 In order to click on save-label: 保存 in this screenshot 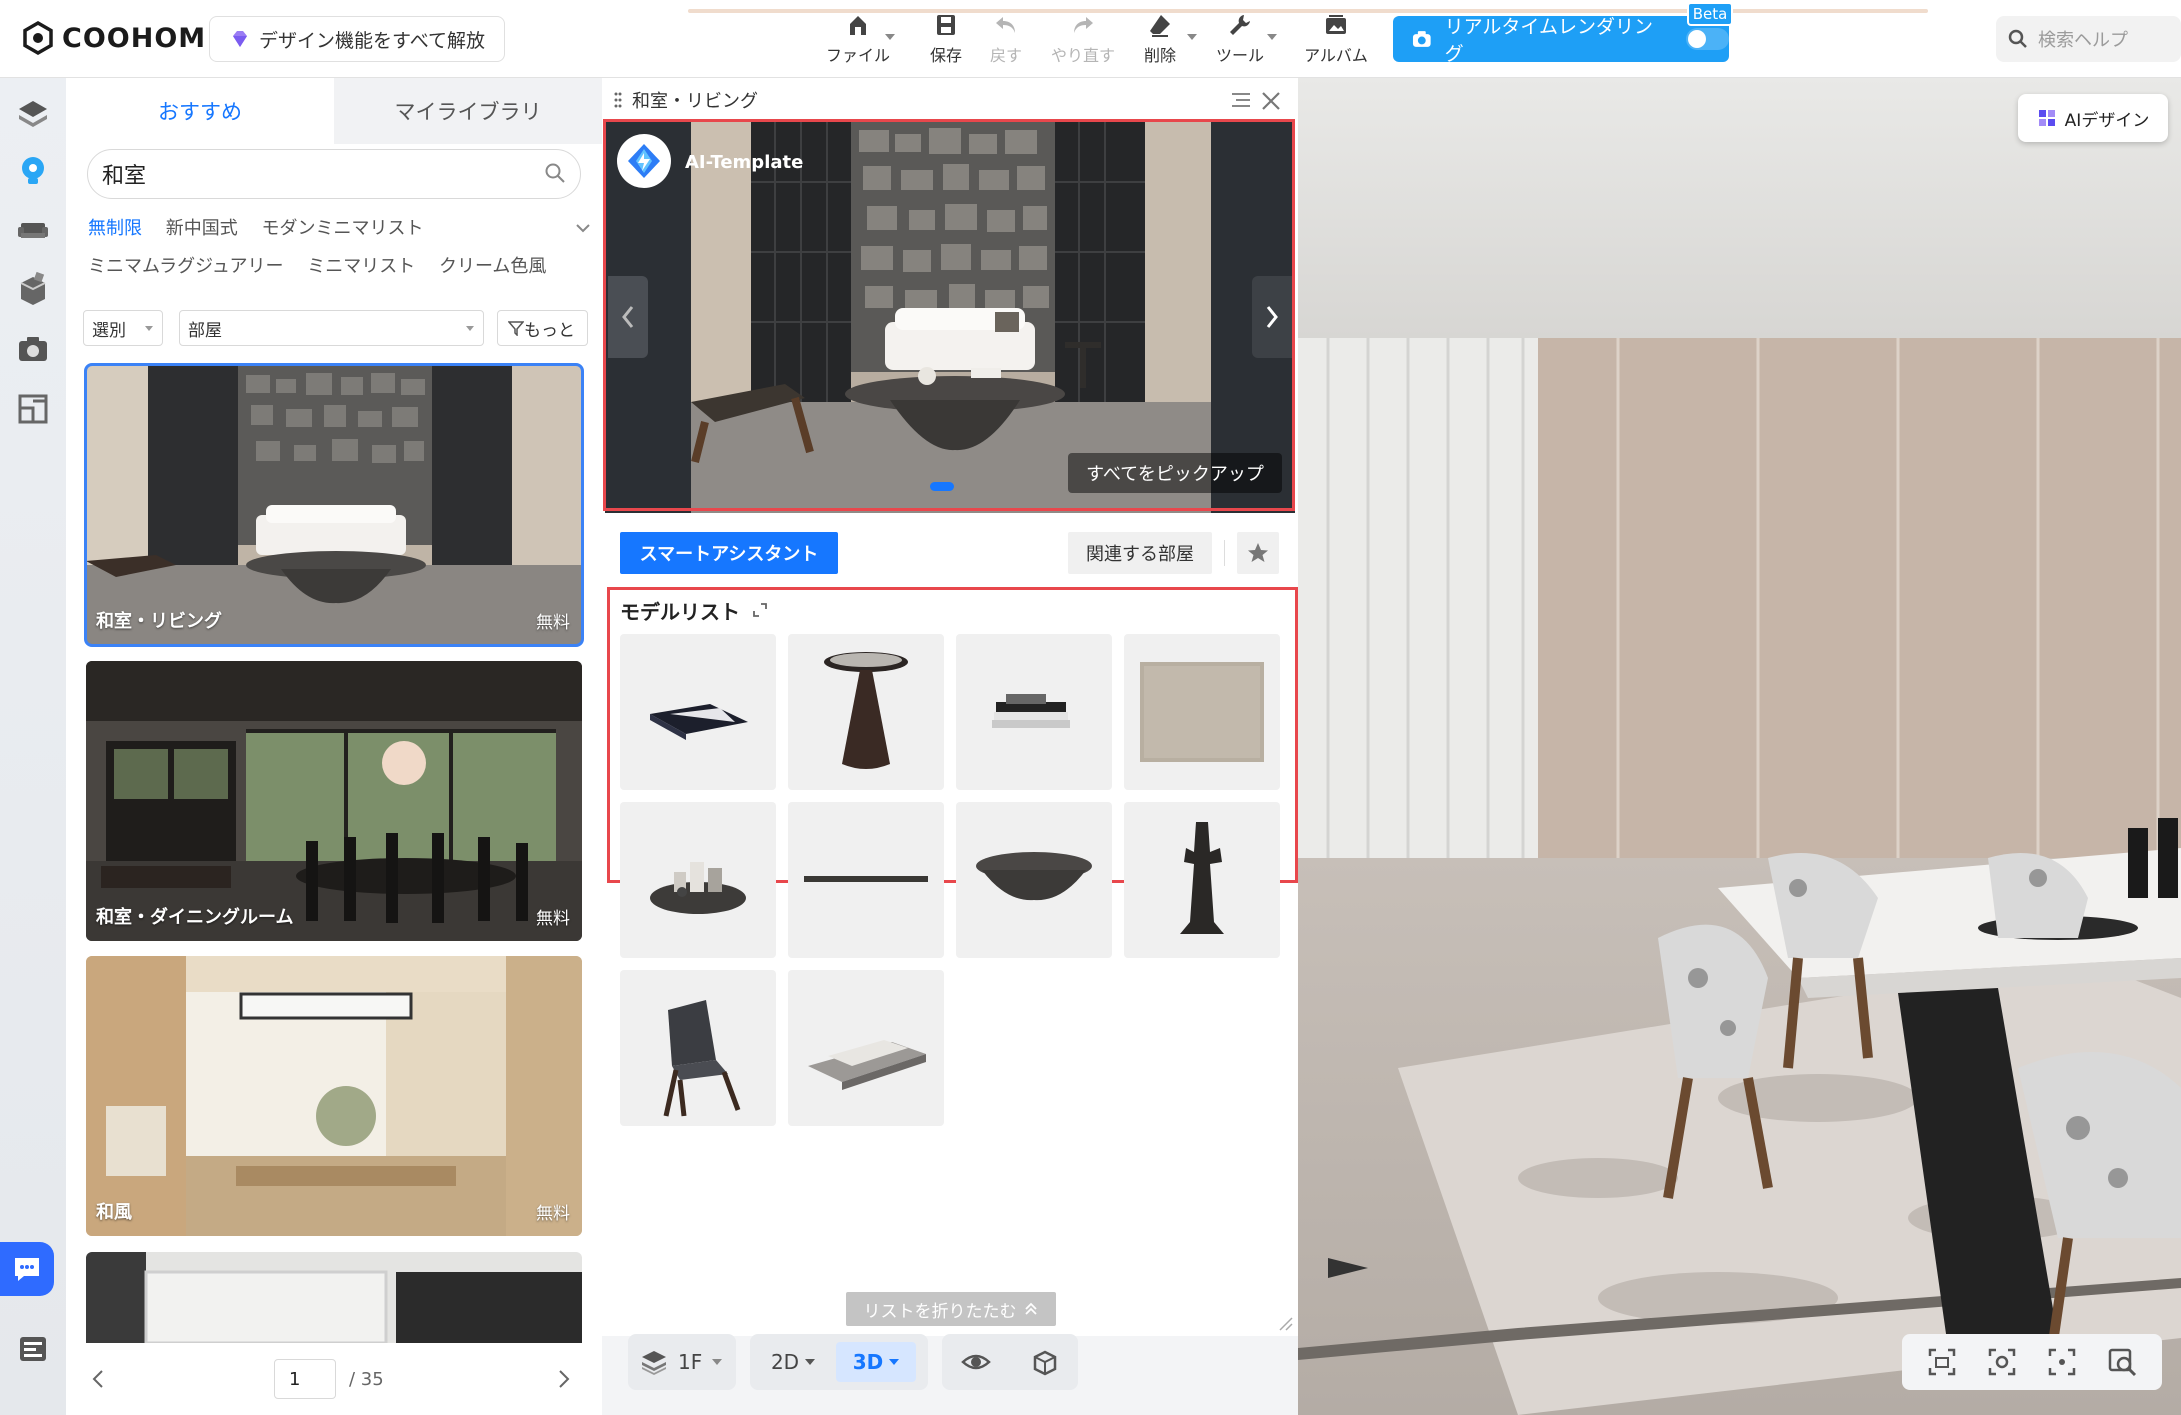, I will do `click(945, 55)`.